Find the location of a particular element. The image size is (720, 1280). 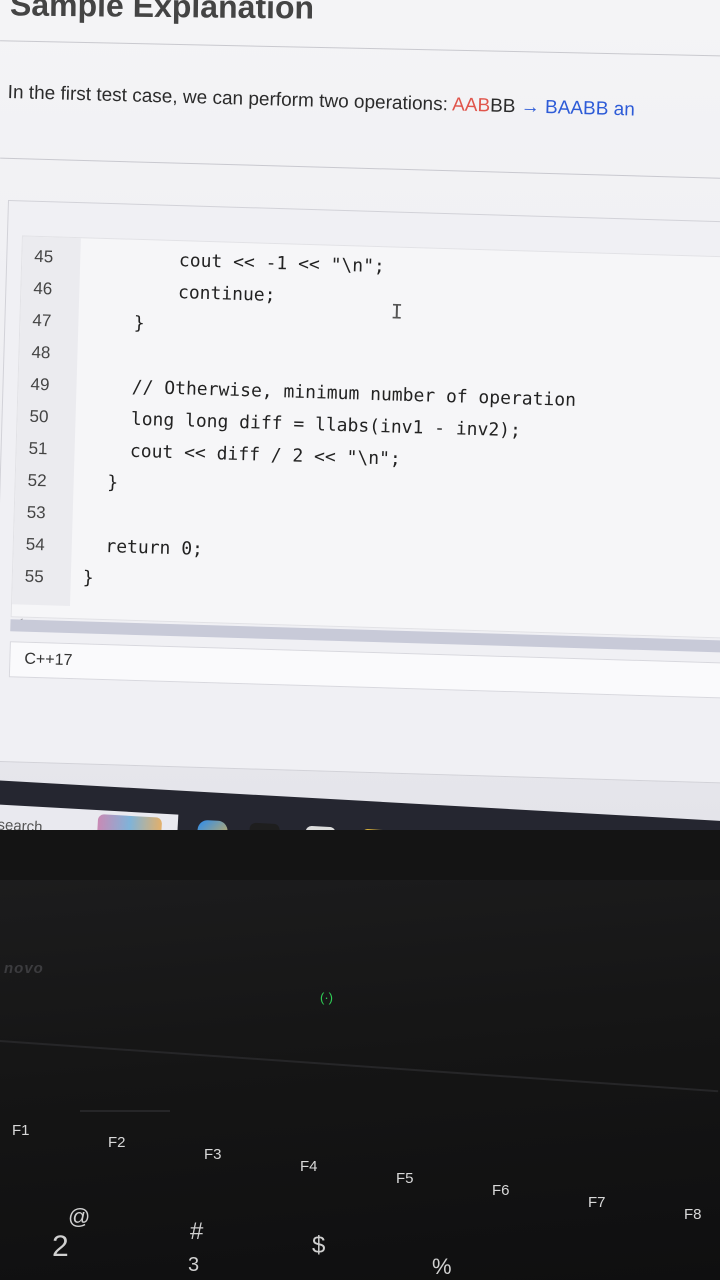

code-line: continue; is located at coordinates (183, 292).